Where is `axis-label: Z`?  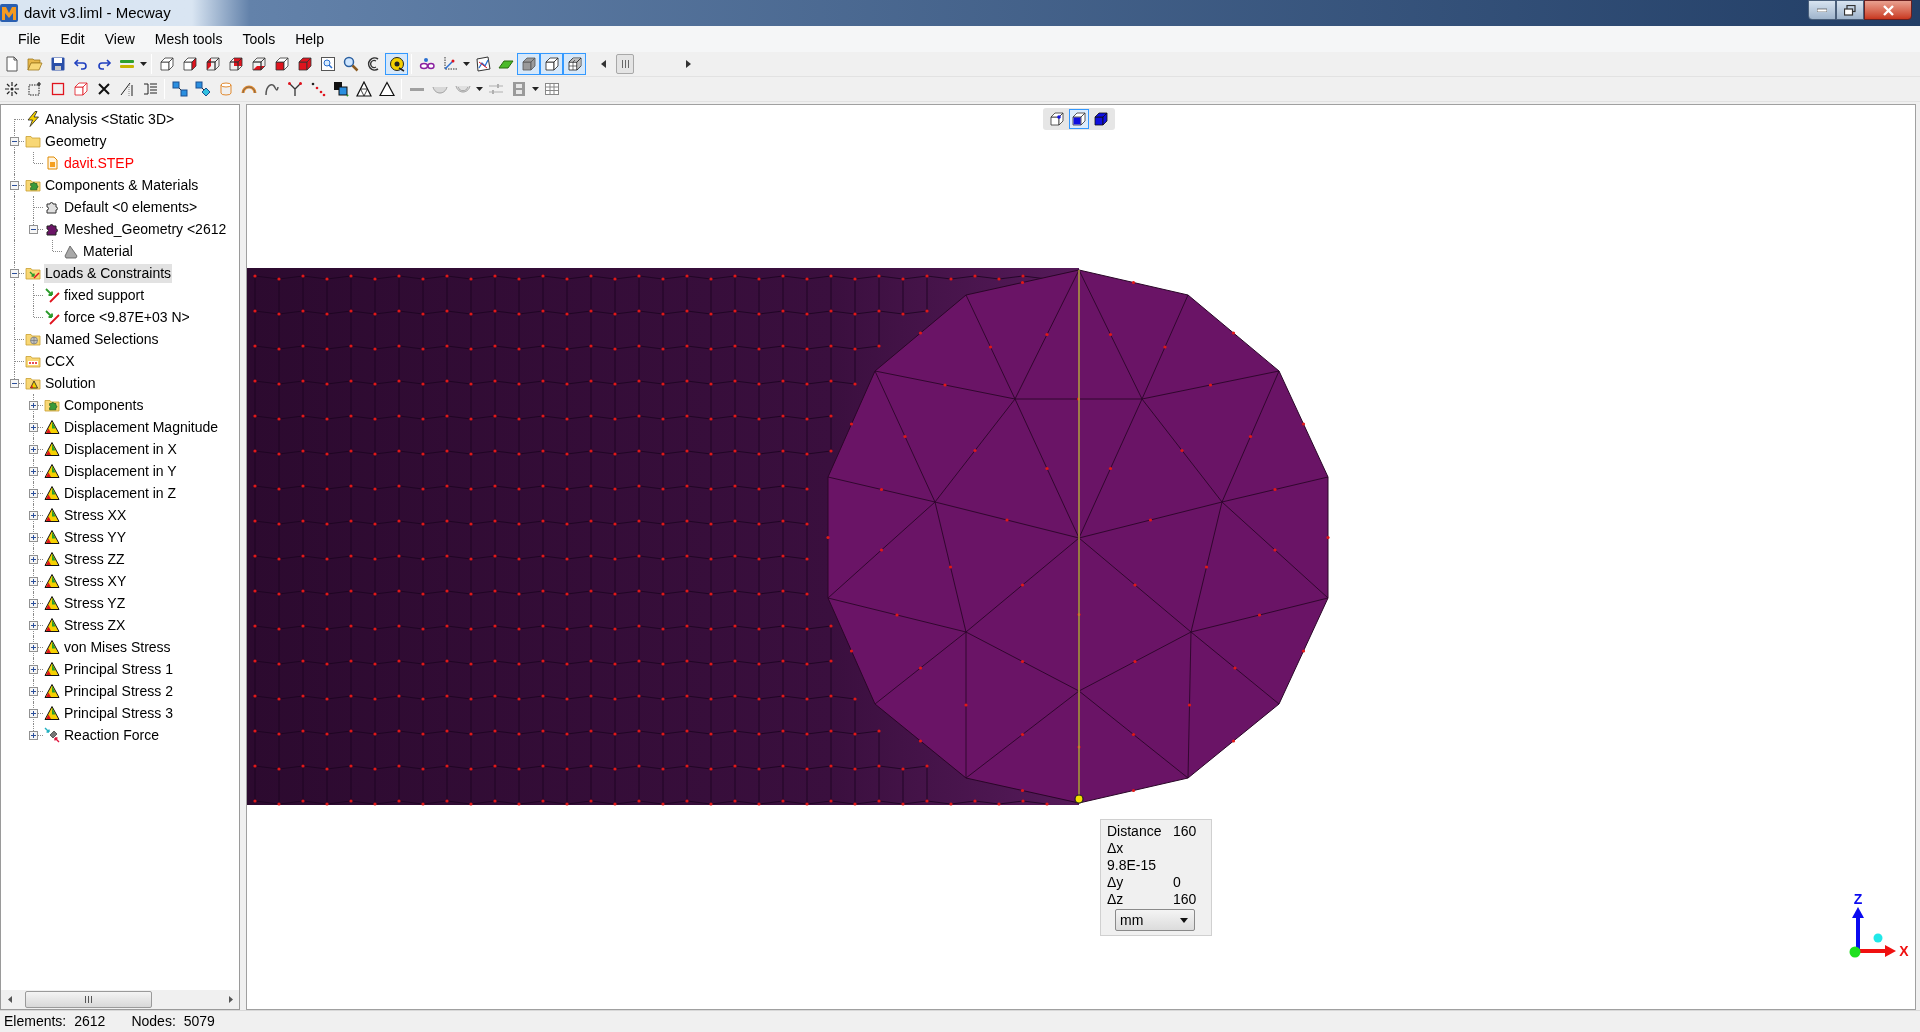 axis-label: Z is located at coordinates (1858, 899).